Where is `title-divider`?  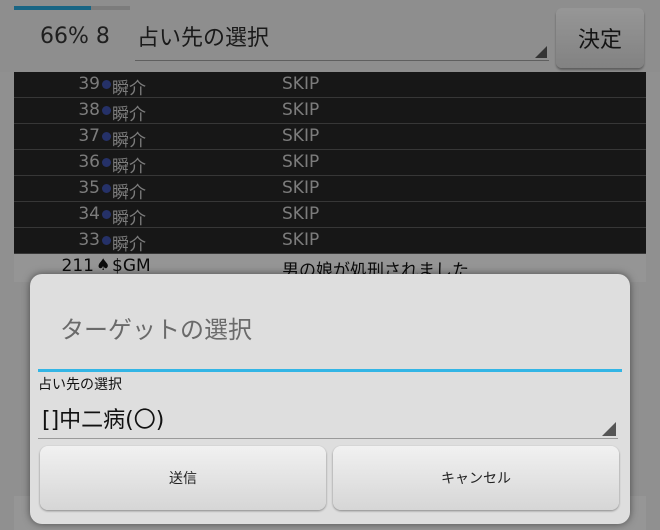
title-divider is located at coordinates (330, 370).